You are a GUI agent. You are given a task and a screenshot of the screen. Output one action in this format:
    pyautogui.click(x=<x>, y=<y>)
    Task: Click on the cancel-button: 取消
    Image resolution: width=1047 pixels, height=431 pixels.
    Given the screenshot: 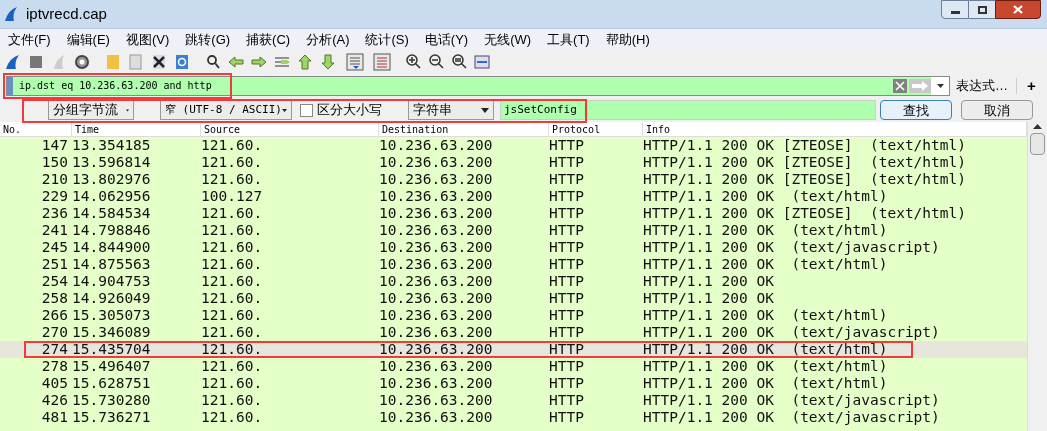 What is the action you would take?
    pyautogui.click(x=997, y=110)
    